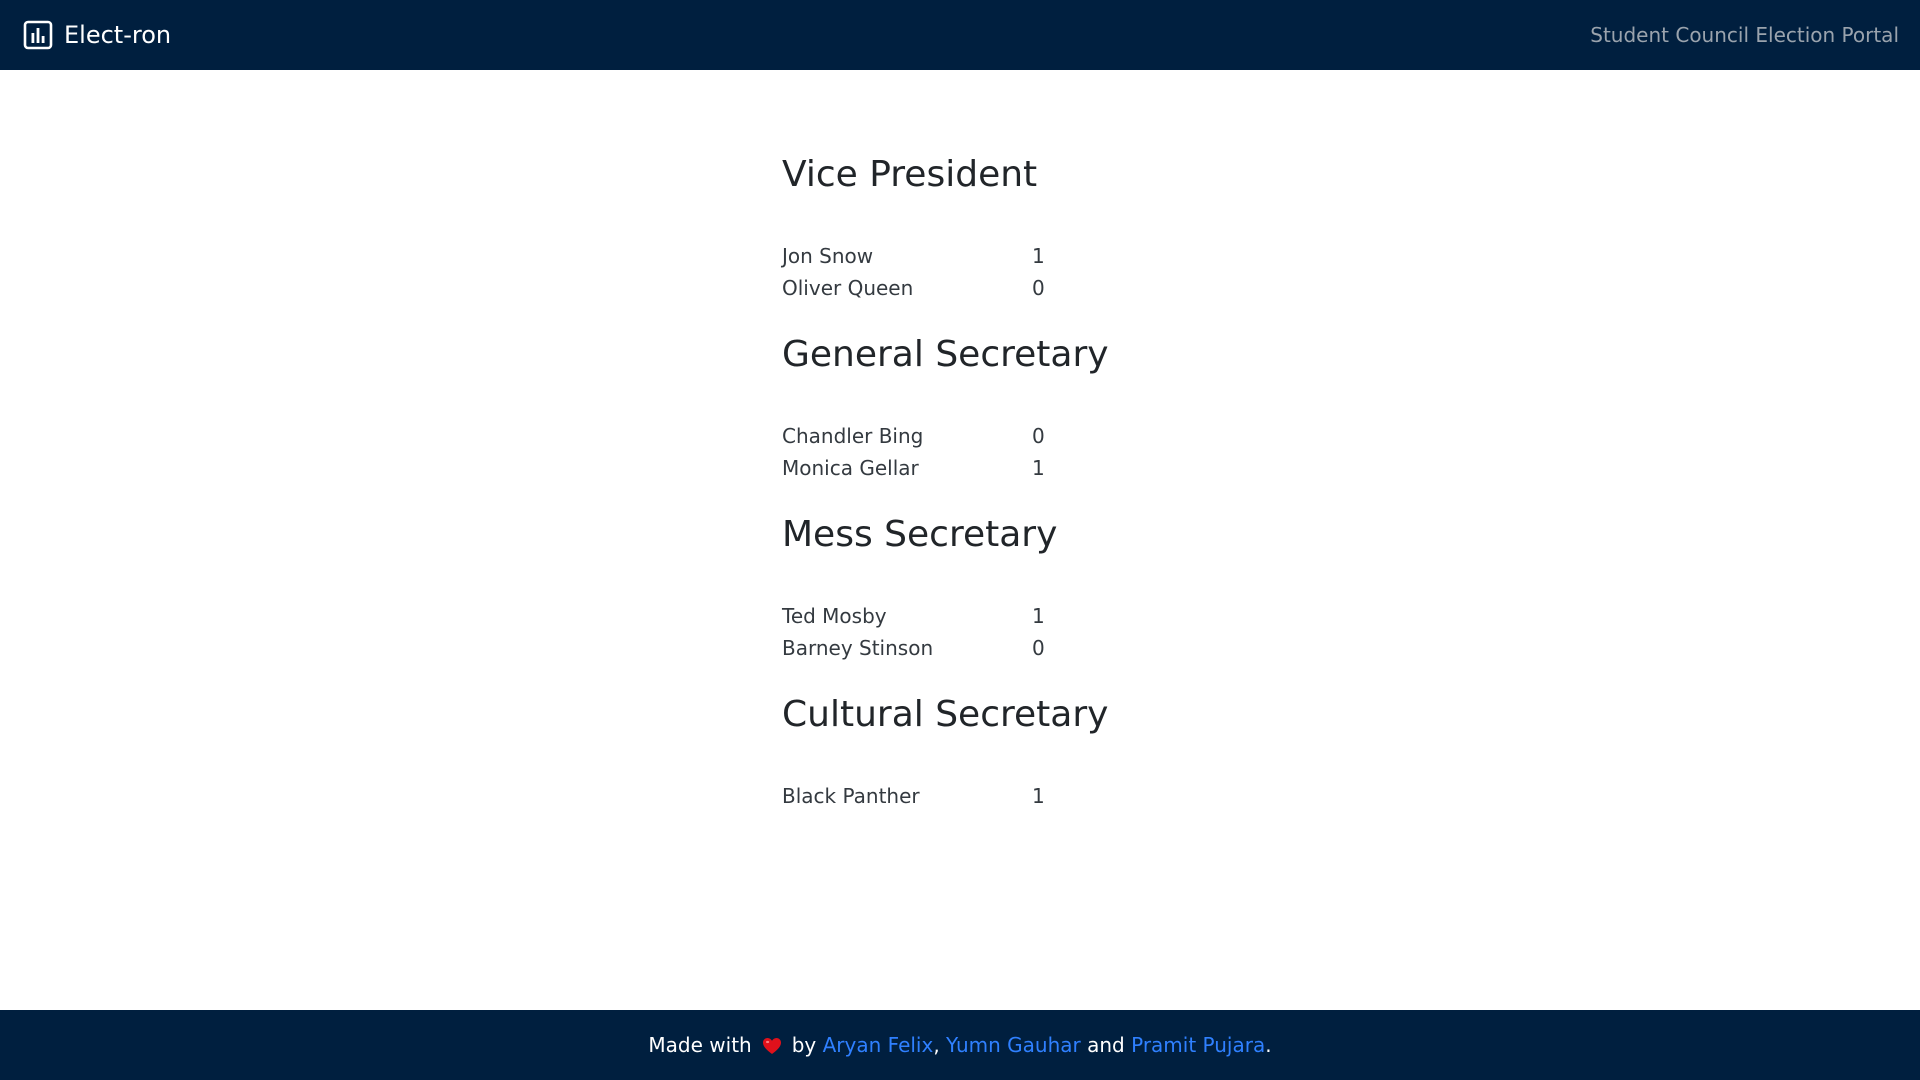 The height and width of the screenshot is (1080, 1920). Describe the element at coordinates (1082, 227) in the screenshot. I see `position-section-vice-president: Vice President Jon Snow 1 Oliver Queen 0` at that location.